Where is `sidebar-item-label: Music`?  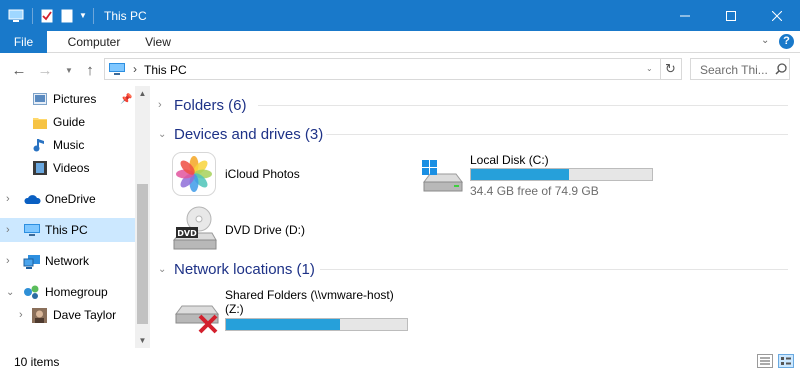 sidebar-item-label: Music is located at coordinates (69, 145).